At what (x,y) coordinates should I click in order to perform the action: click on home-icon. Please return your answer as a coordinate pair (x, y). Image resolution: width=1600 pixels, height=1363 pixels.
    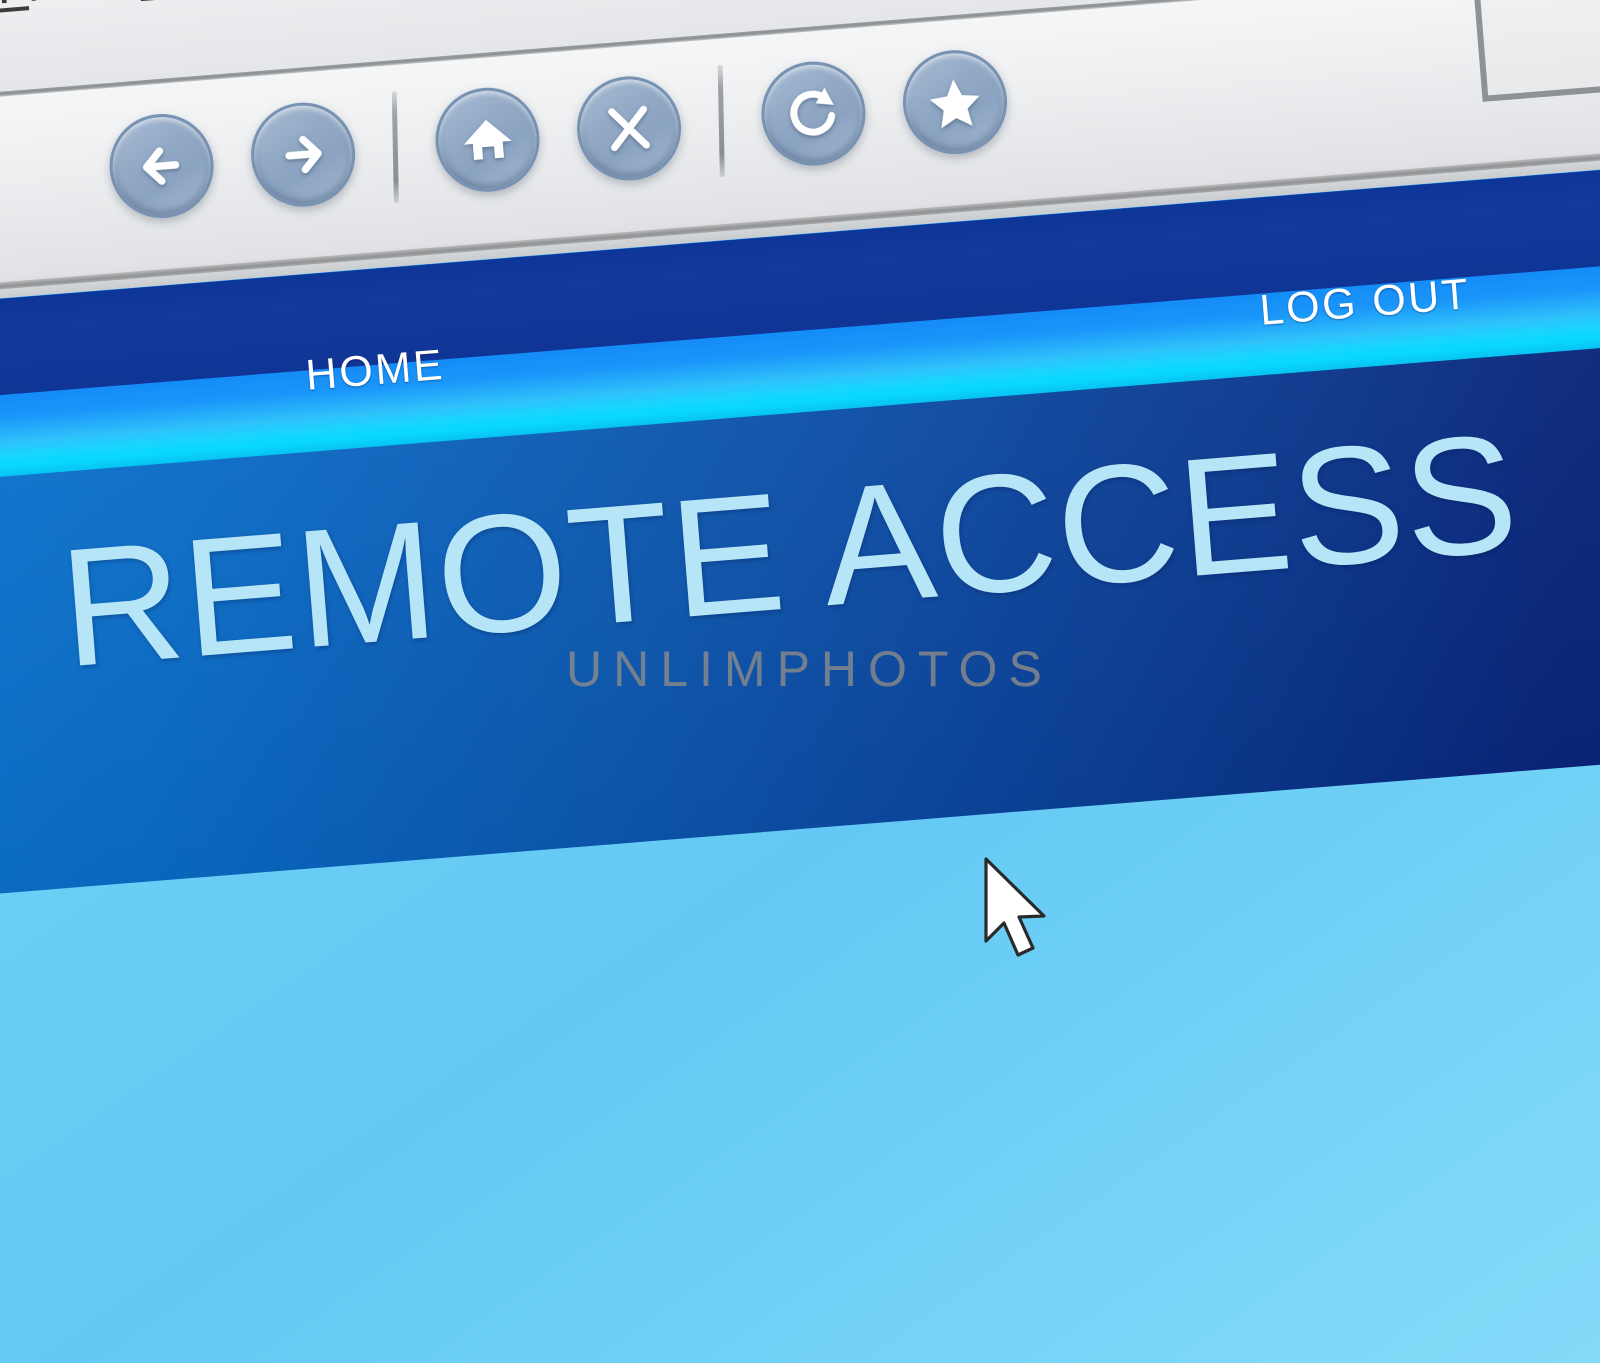
    Looking at the image, I should click on (487, 139).